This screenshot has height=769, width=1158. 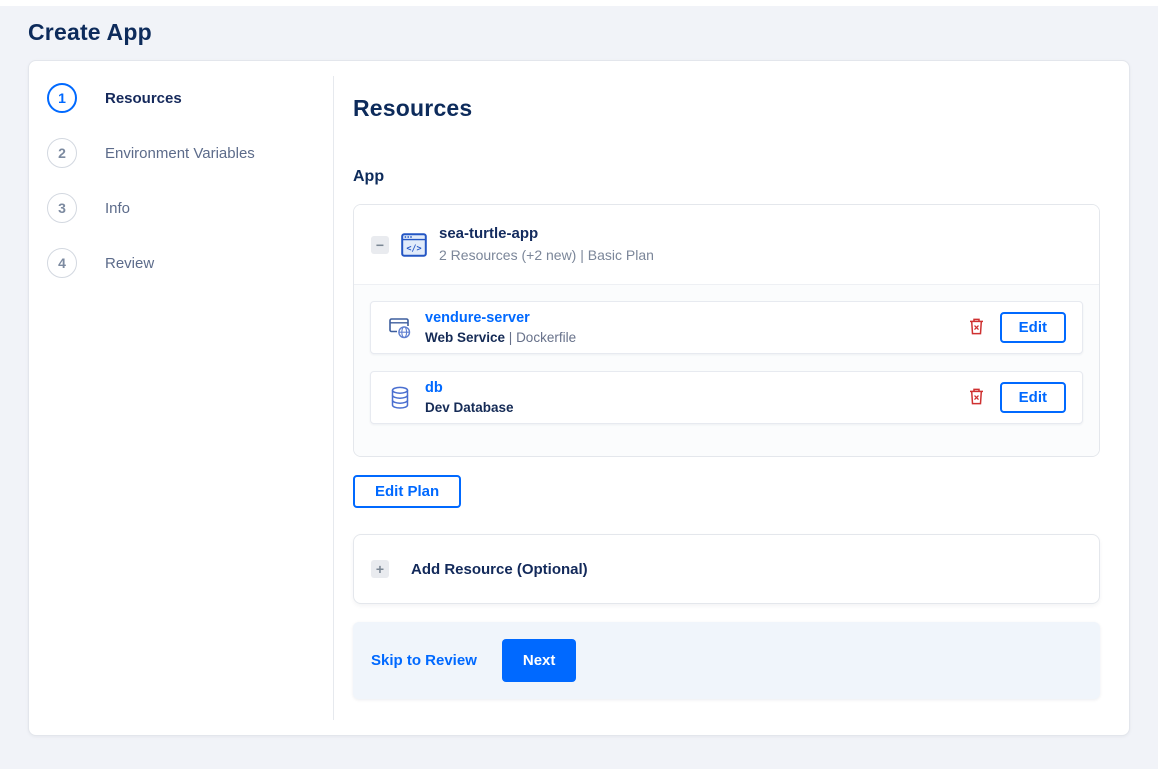 I want to click on app-meta: 2 Resources (+2 new) | Basic Plan, so click(x=546, y=255).